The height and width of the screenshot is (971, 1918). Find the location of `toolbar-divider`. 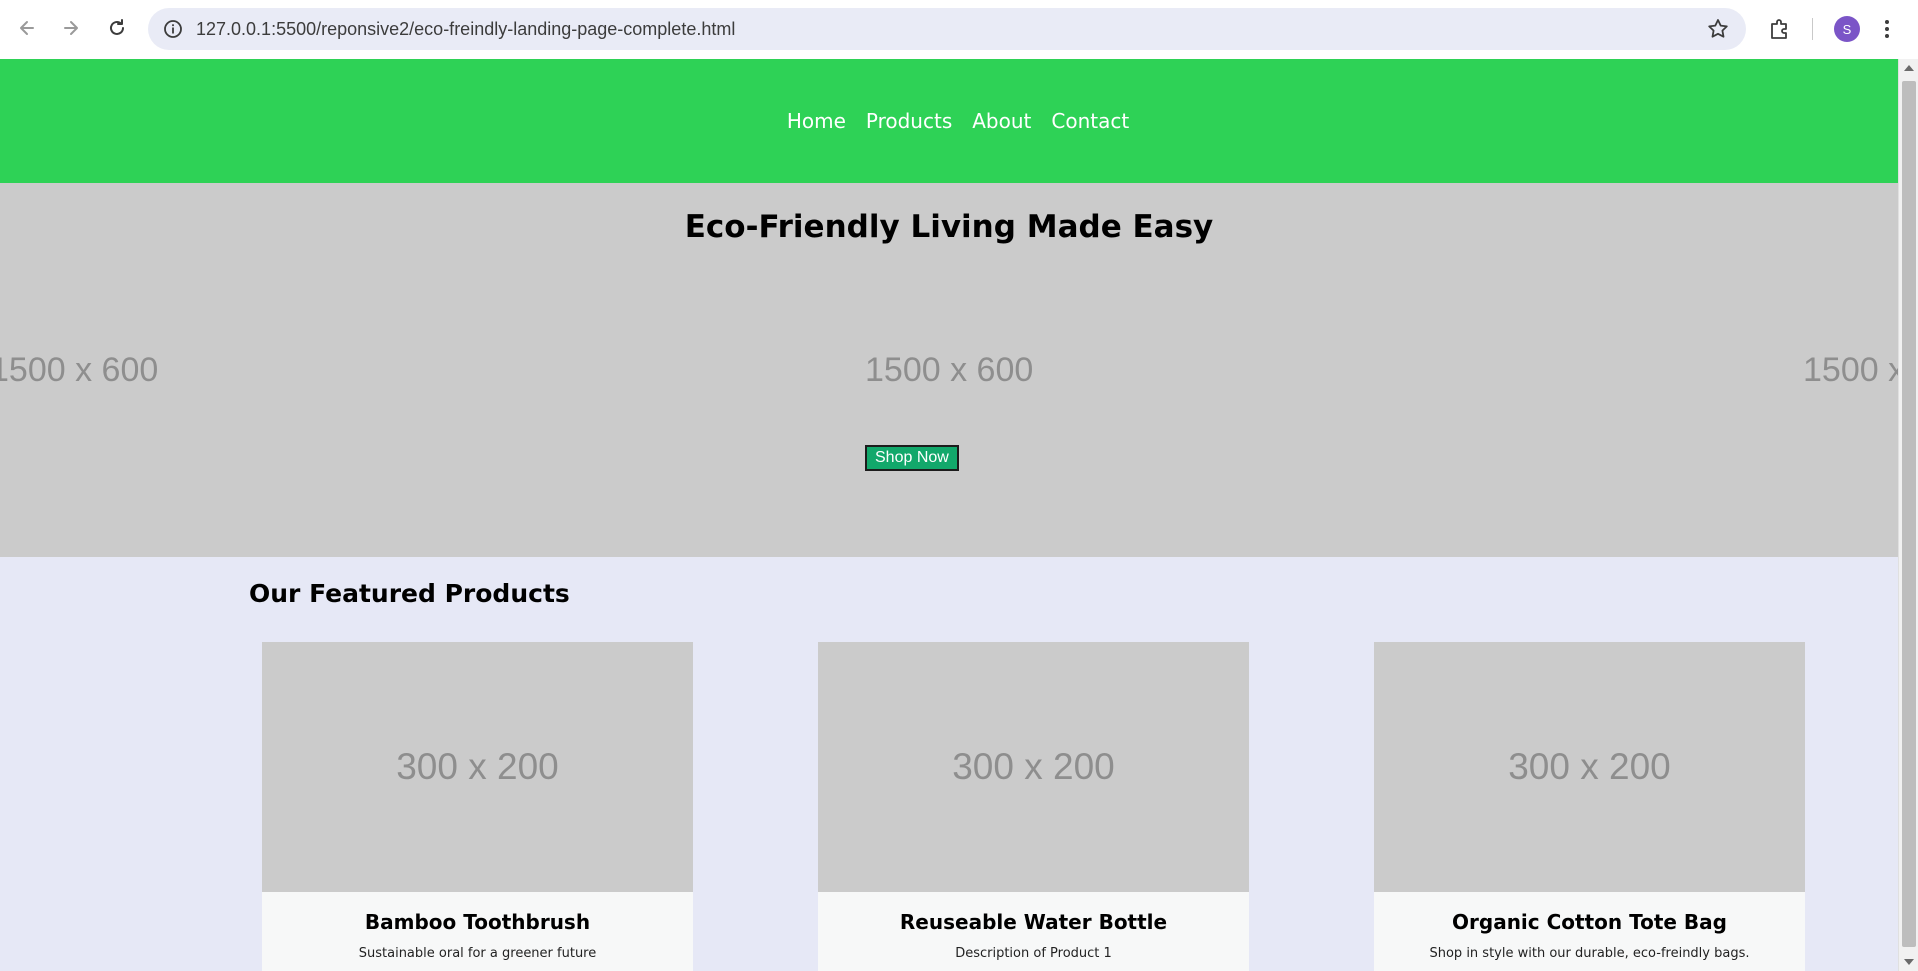

toolbar-divider is located at coordinates (1812, 29).